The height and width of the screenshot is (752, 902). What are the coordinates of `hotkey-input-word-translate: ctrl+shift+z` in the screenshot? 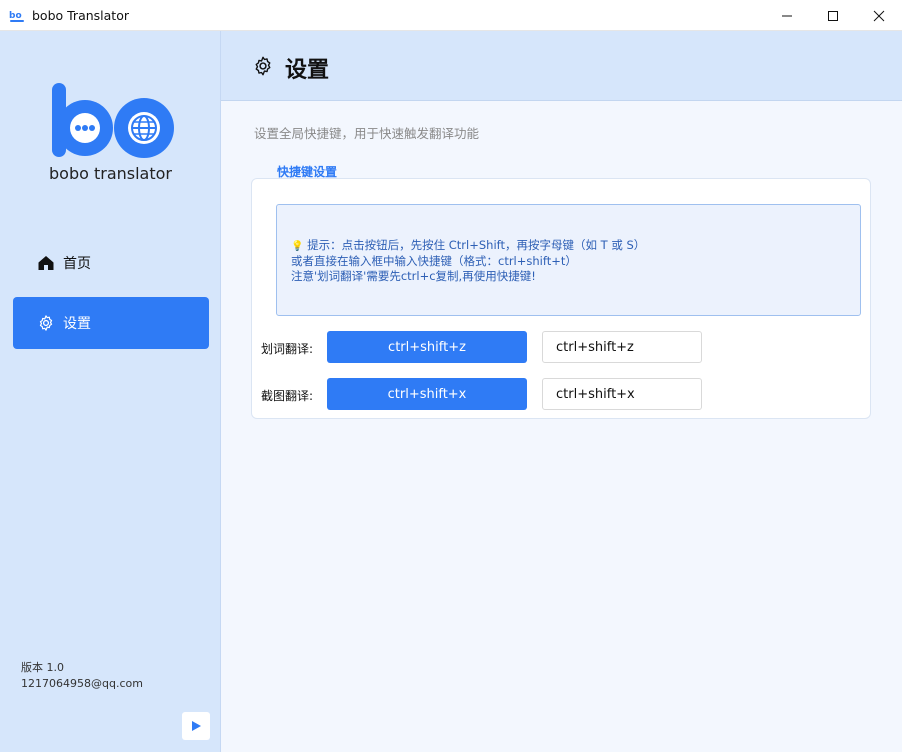 It's located at (622, 347).